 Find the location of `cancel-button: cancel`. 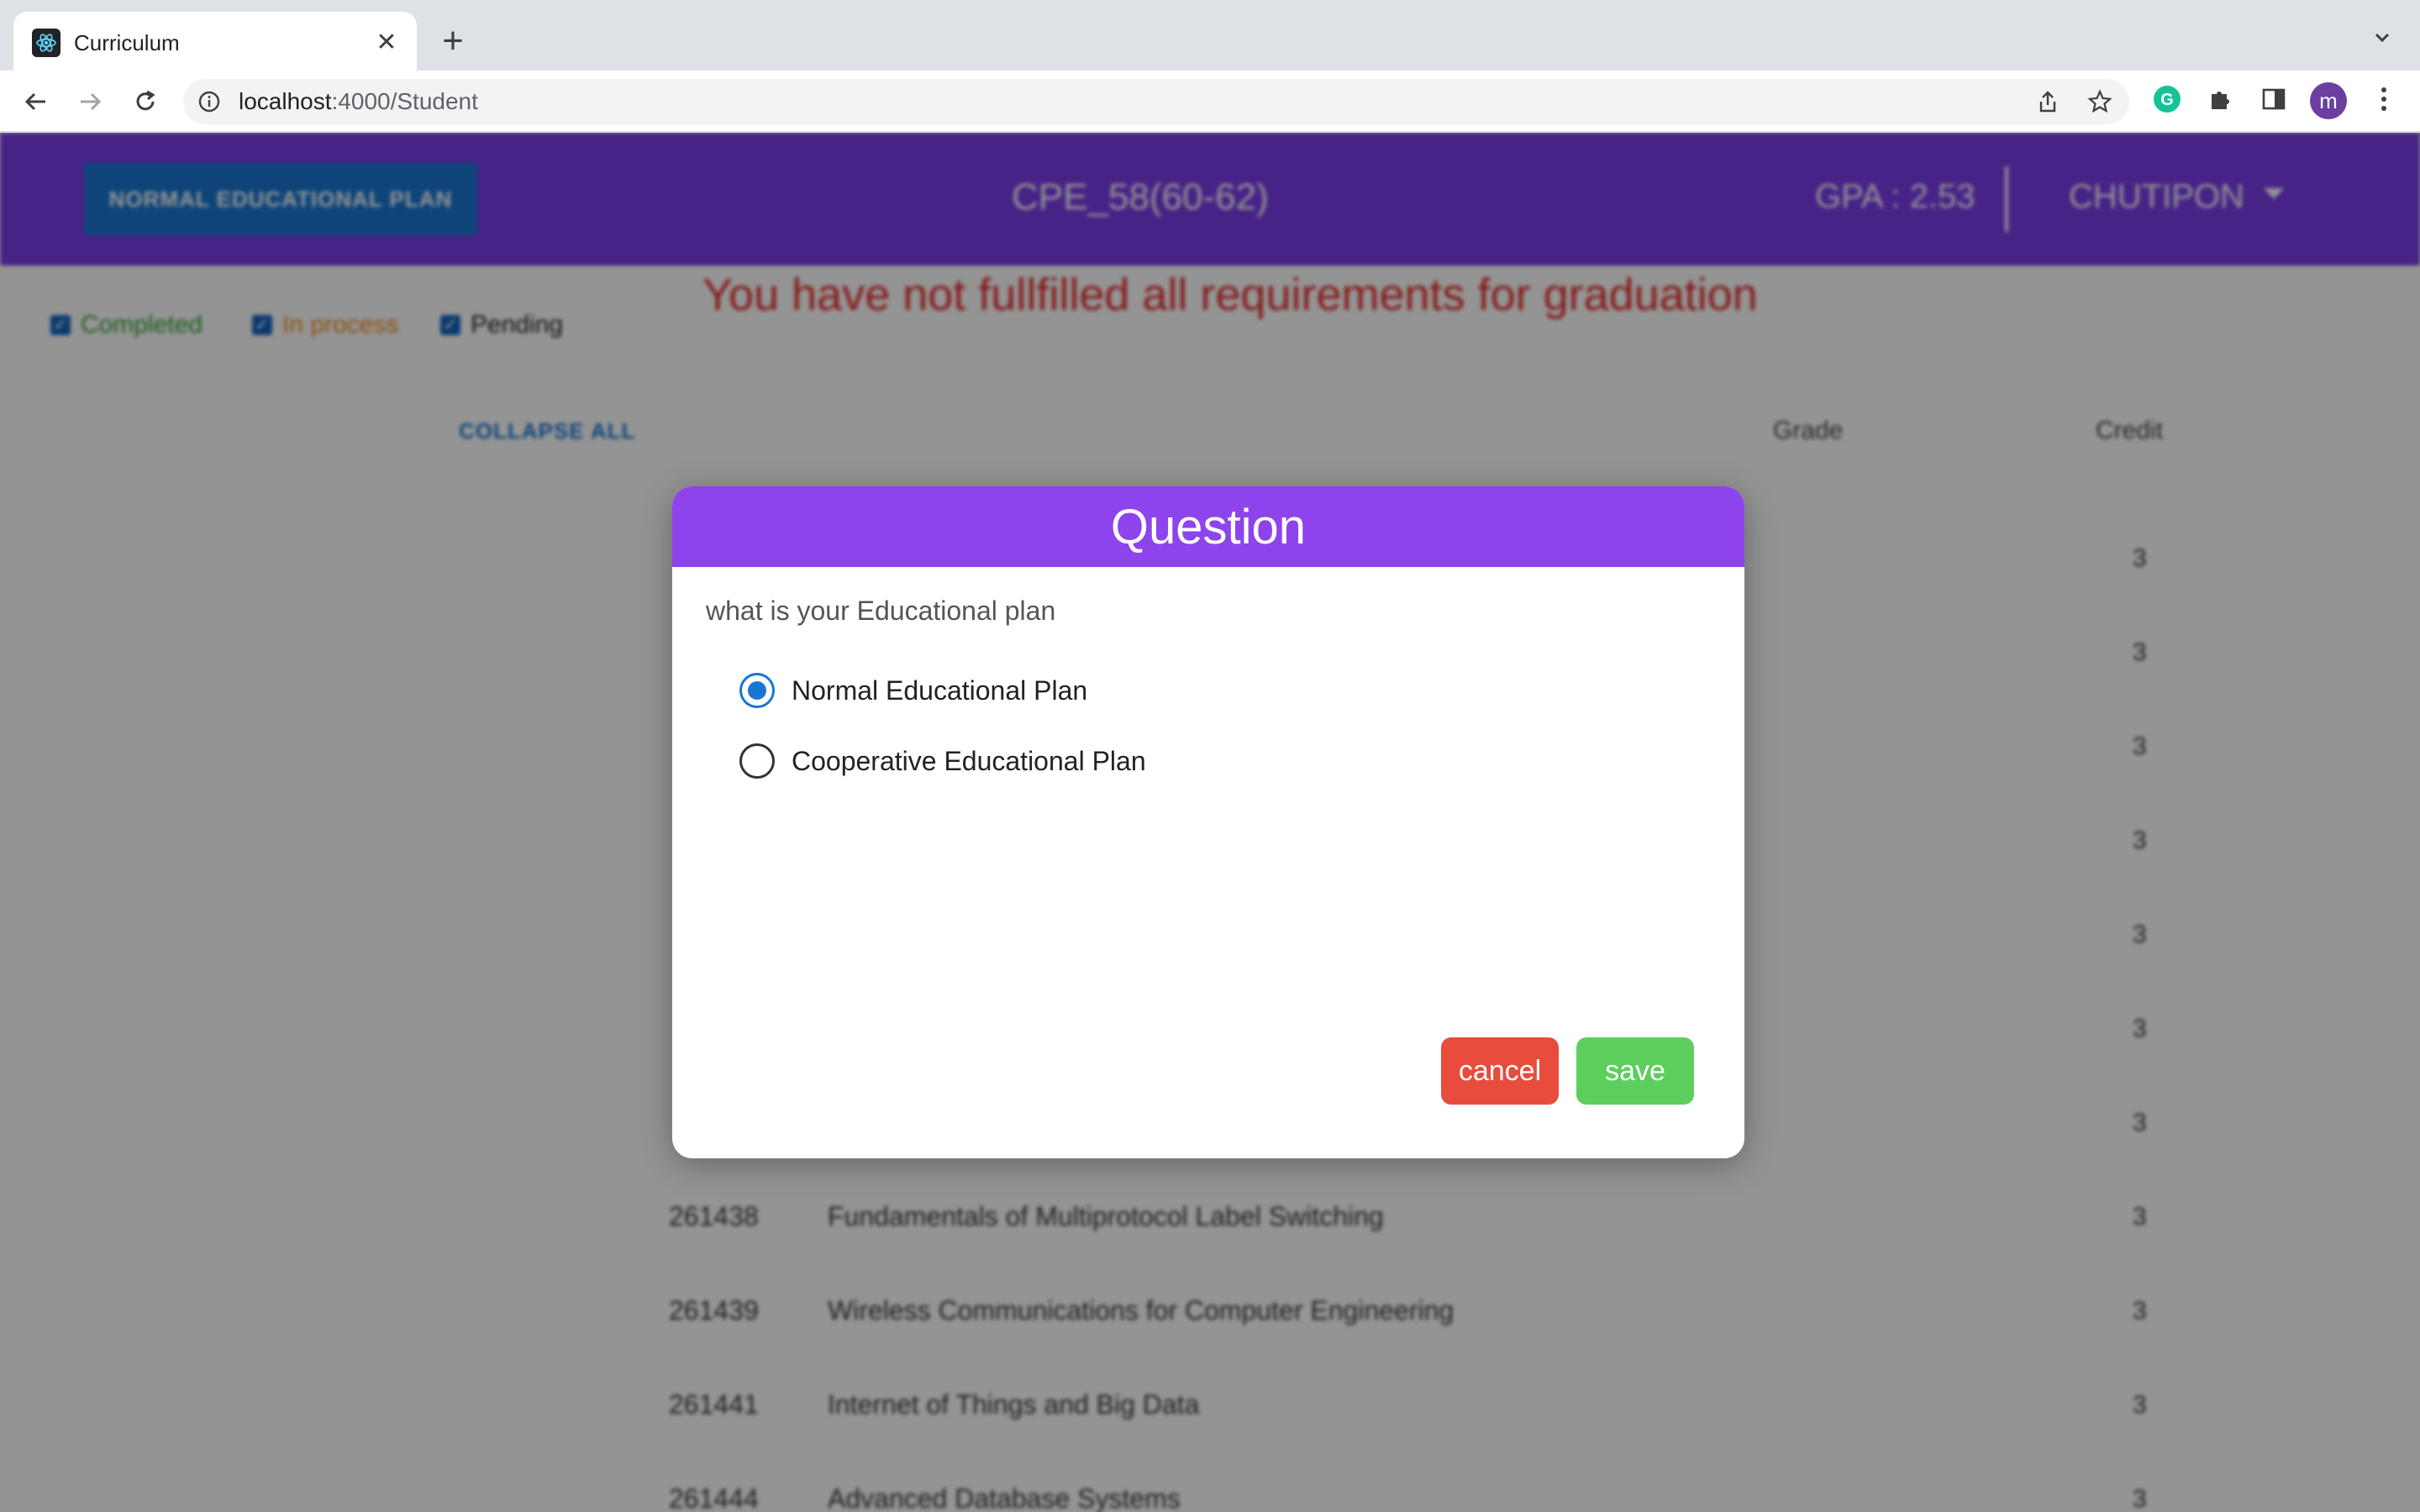

cancel-button: cancel is located at coordinates (1500, 1071).